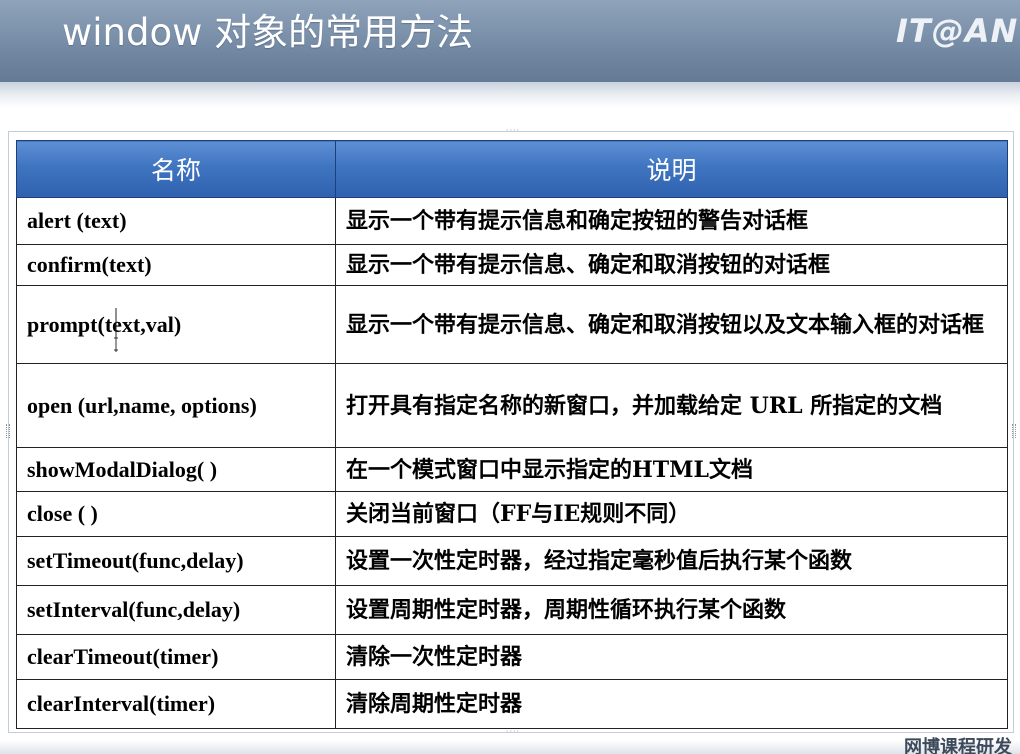 This screenshot has height=754, width=1020. I want to click on brand-logo: IT@AN, so click(957, 31).